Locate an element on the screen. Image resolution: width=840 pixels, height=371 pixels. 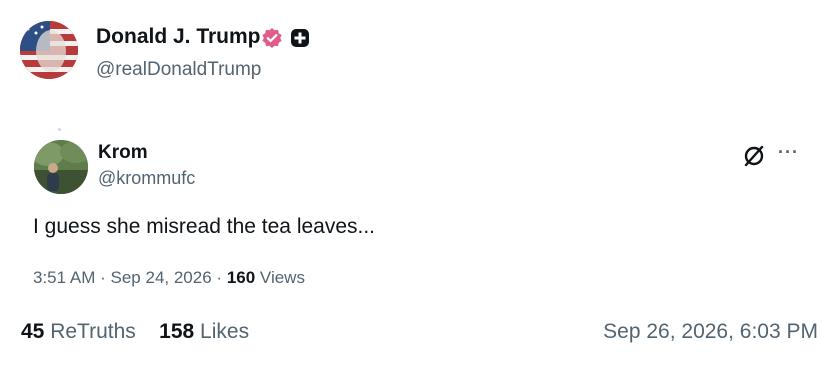
verified-badge-icon is located at coordinates (272, 38).